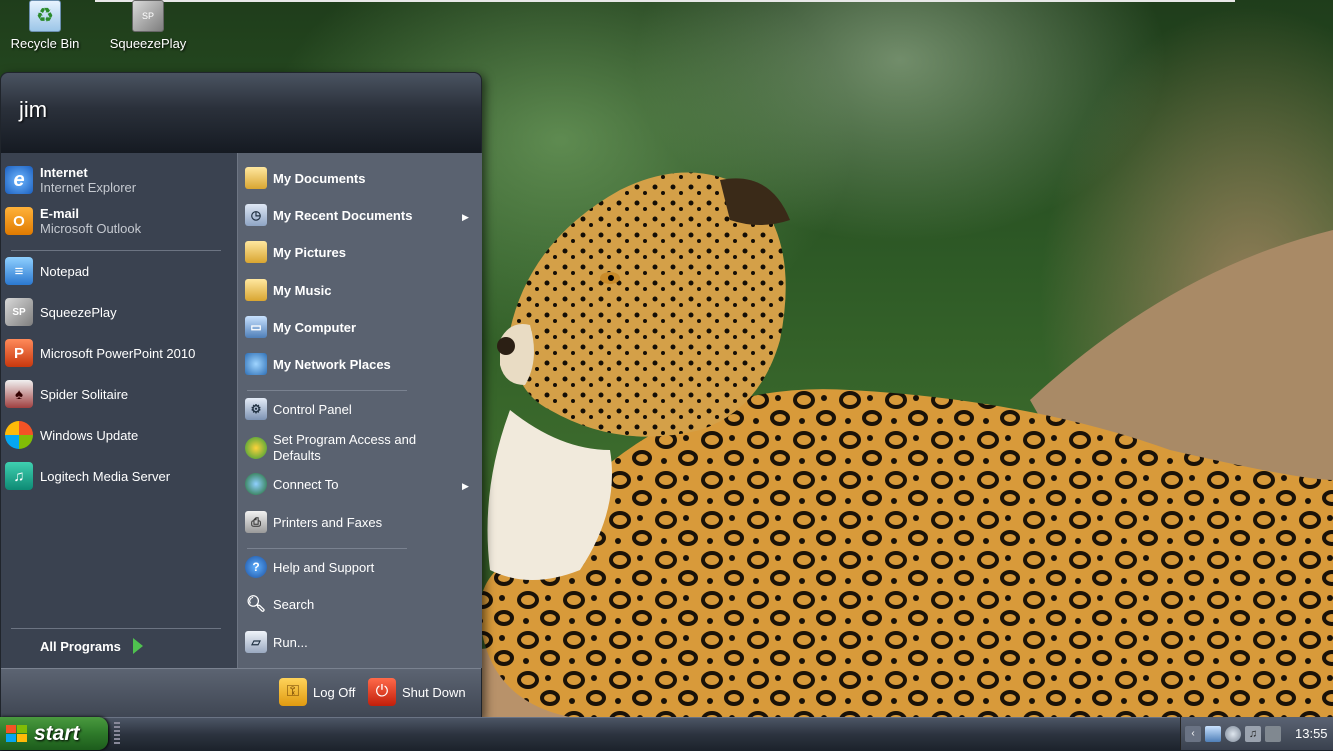 The width and height of the screenshot is (1333, 751). I want to click on recent-item-powerpoint: P Microsoft PowerPoint 2010, so click(100, 353).